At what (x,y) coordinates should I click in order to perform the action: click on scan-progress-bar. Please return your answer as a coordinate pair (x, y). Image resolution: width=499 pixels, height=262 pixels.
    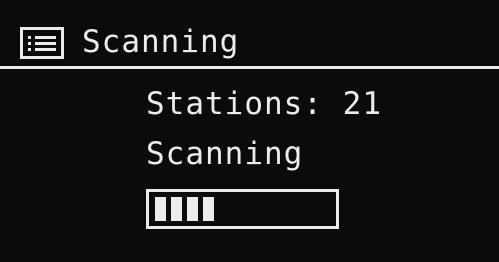
    Looking at the image, I should click on (242, 209).